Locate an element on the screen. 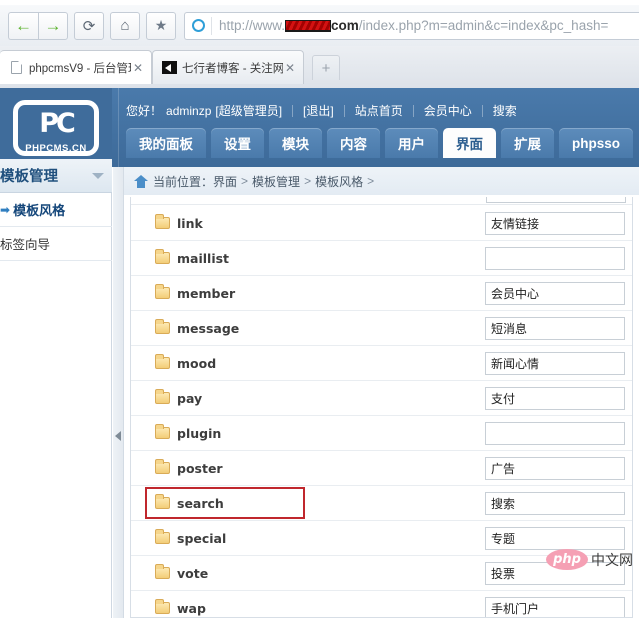 The width and height of the screenshot is (639, 618). template-dir-name: wap is located at coordinates (191, 608).